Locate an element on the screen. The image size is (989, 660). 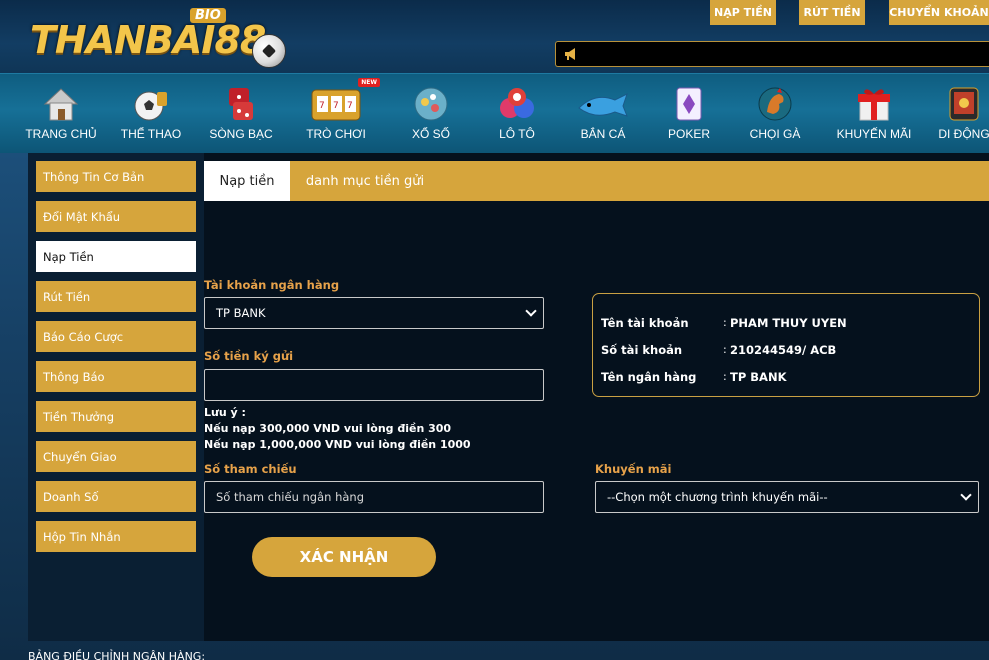
nav-label: CHỌI GÀ is located at coordinates (775, 134).